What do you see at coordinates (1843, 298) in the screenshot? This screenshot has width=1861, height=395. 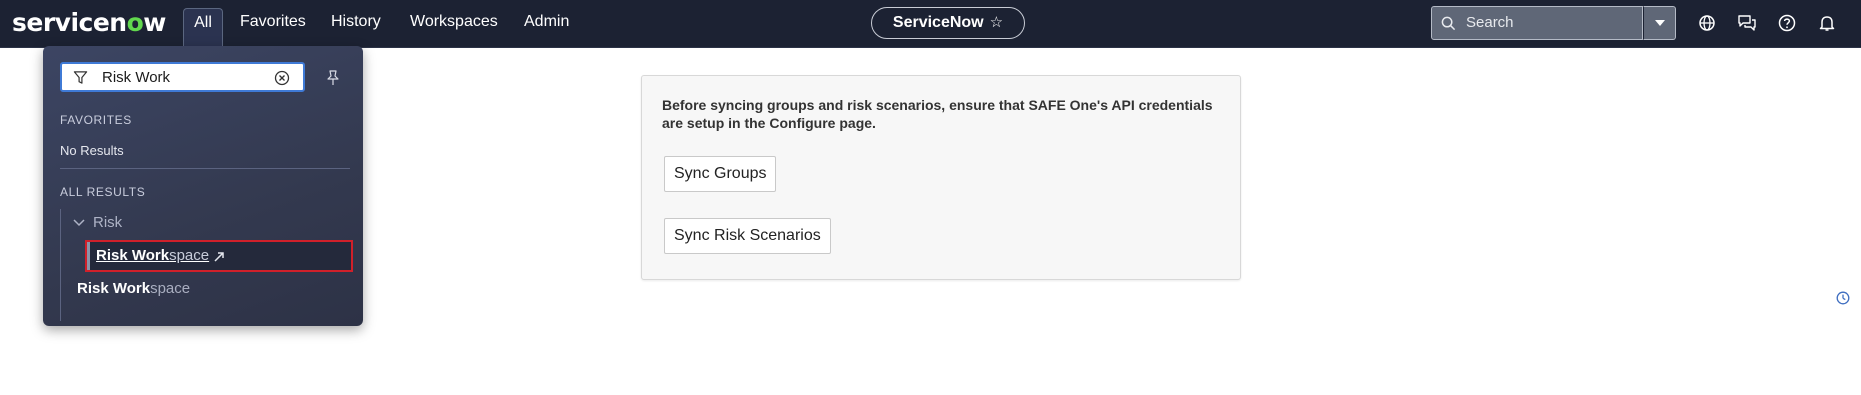 I see `clock-icon` at bounding box center [1843, 298].